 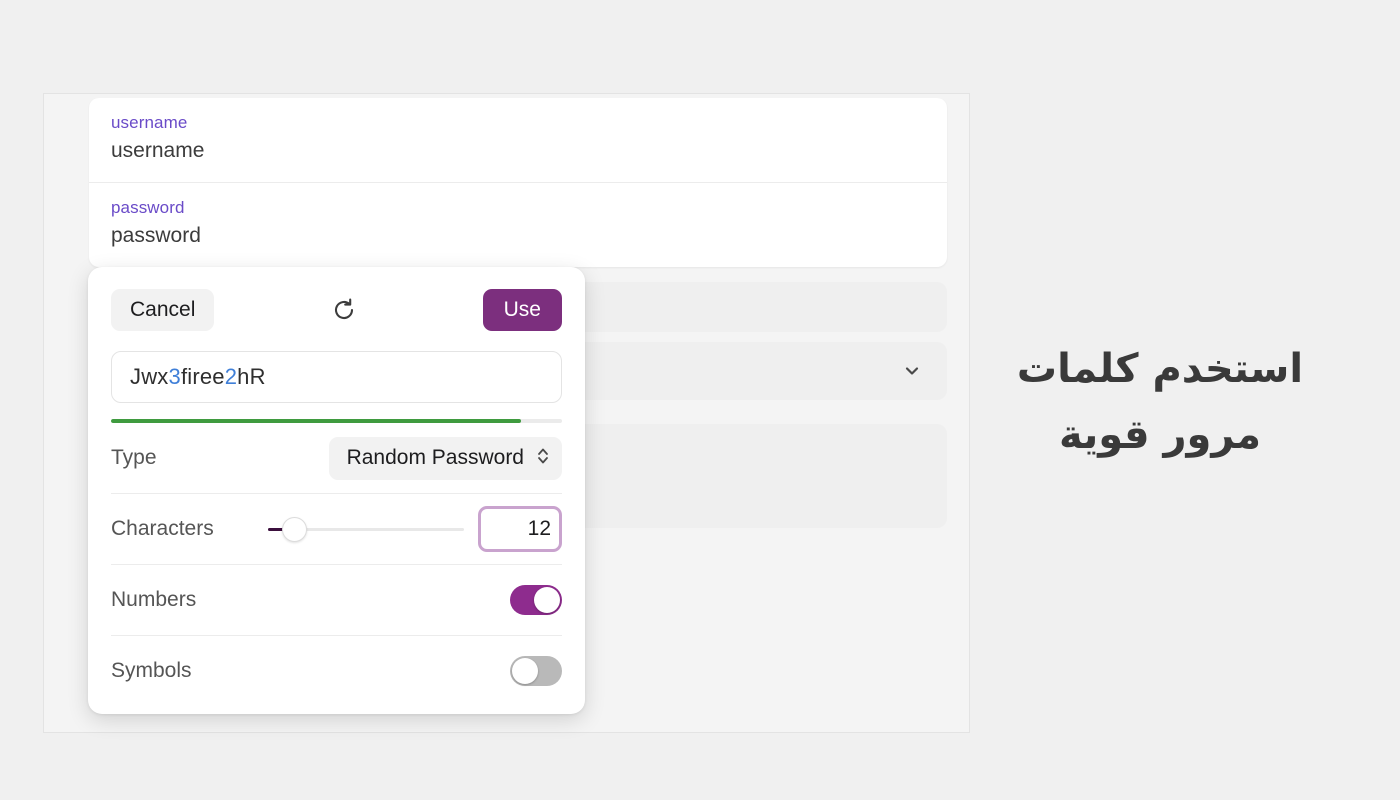 What do you see at coordinates (912, 371) in the screenshot?
I see `chevron-down-icon` at bounding box center [912, 371].